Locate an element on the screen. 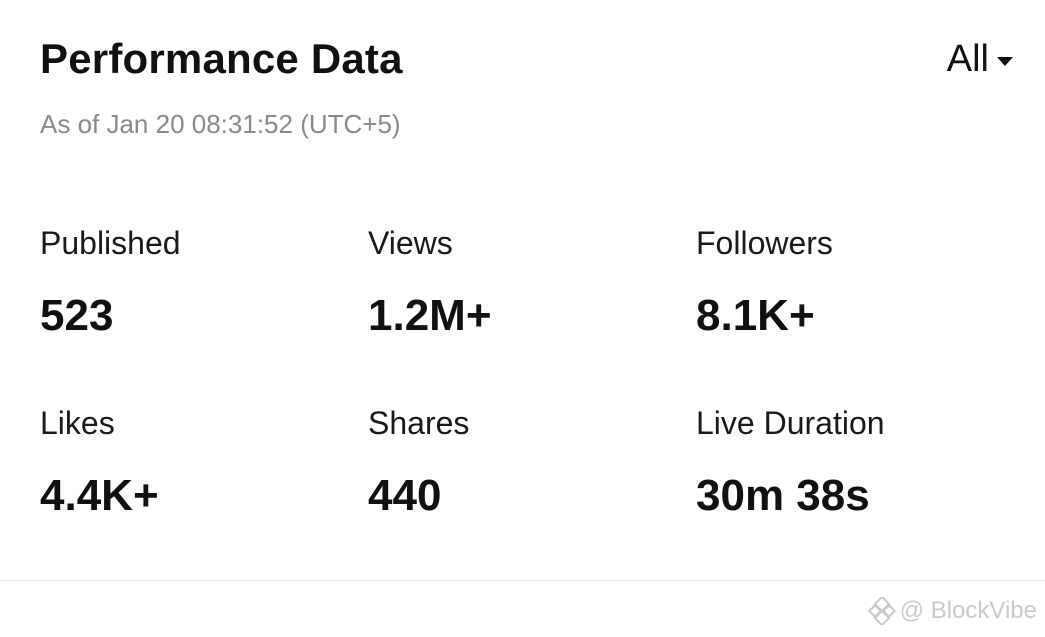  diamond-logo-icon is located at coordinates (881, 611).